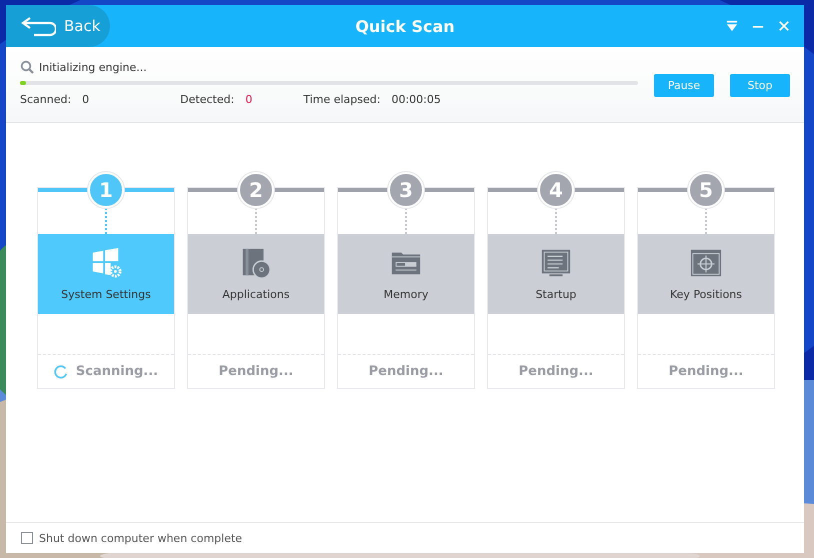  I want to click on scanned-count: 0, so click(86, 99).